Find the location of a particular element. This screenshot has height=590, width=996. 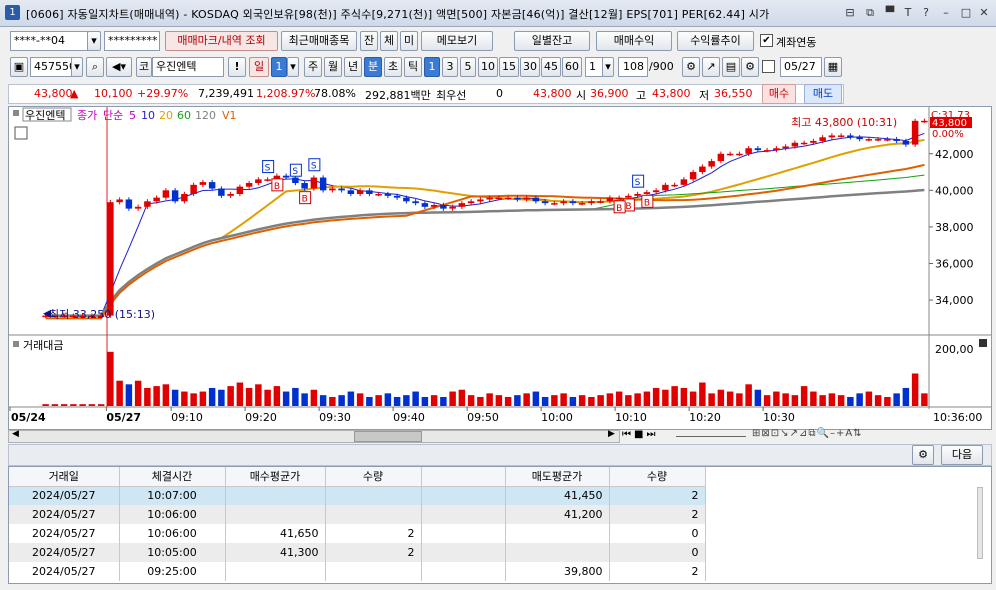

account-input: ****-**04 is located at coordinates (49, 41).